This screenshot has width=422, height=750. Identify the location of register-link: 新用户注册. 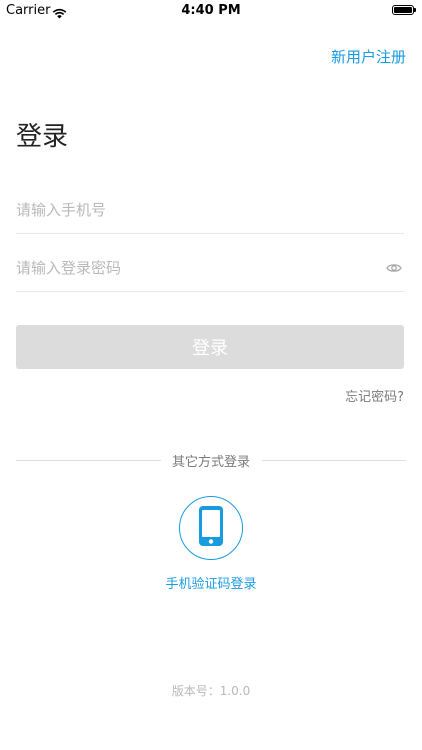
(368, 56).